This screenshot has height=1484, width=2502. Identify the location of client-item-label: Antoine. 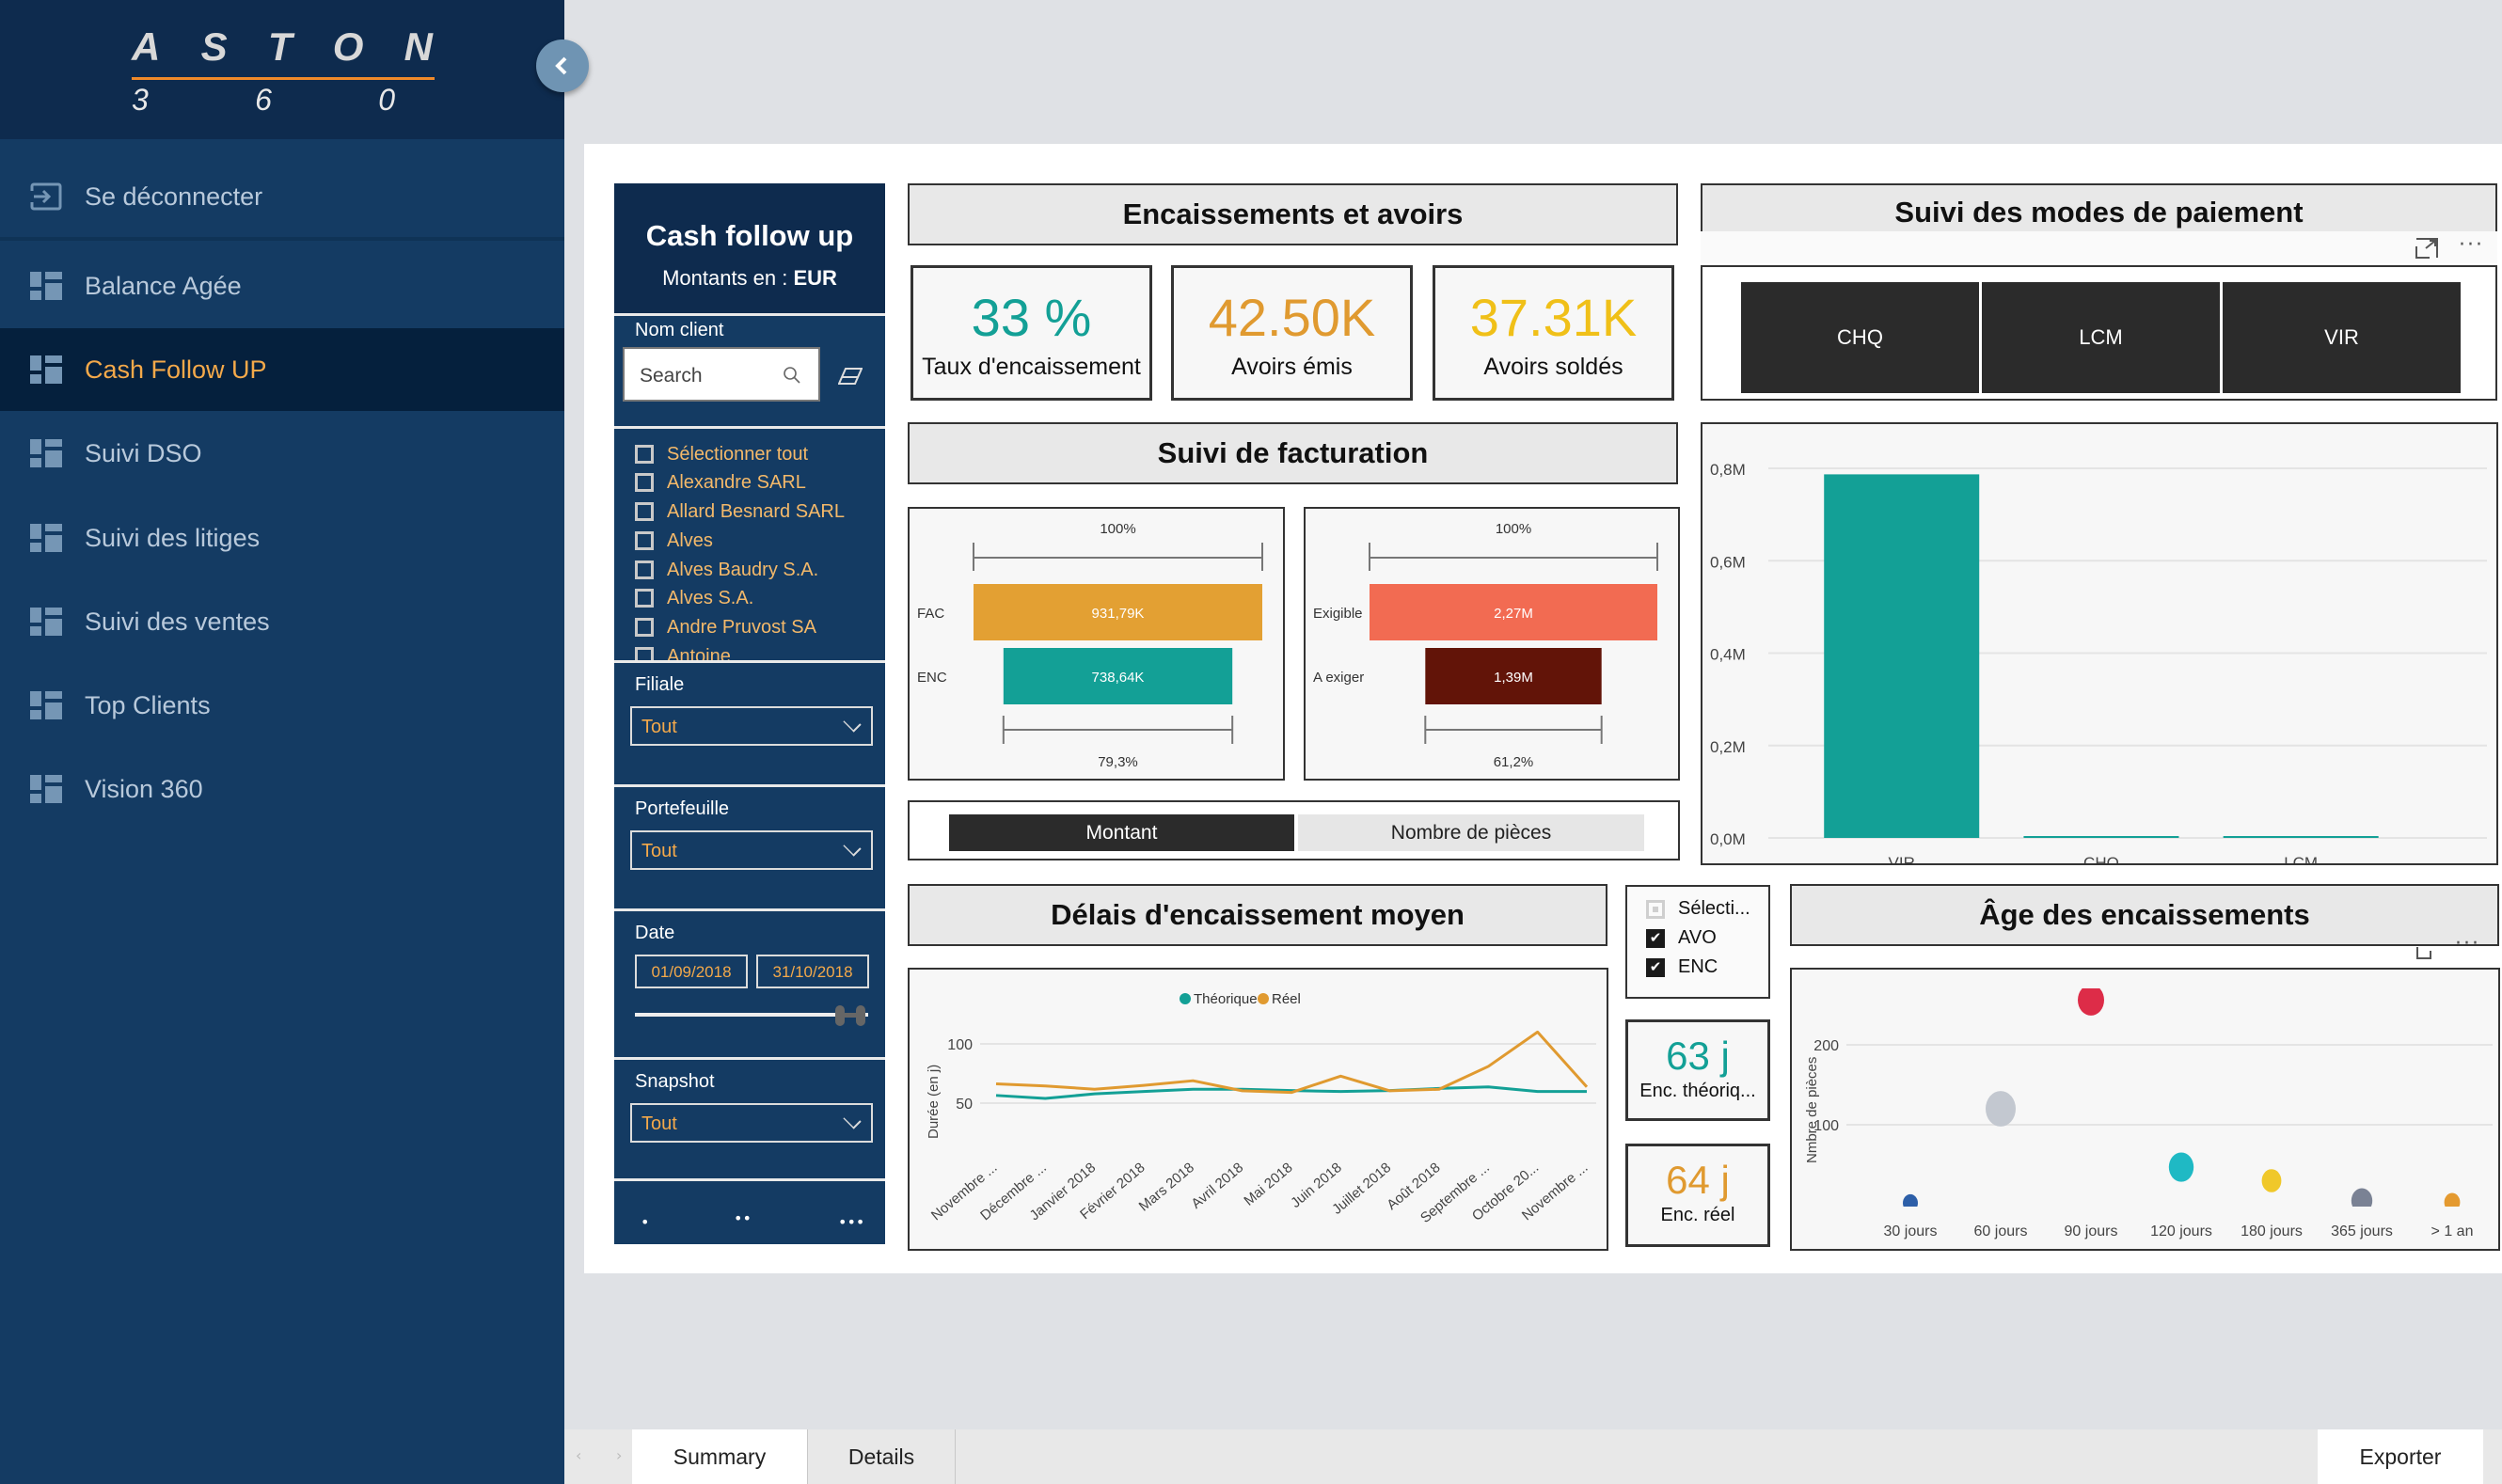
(699, 653).